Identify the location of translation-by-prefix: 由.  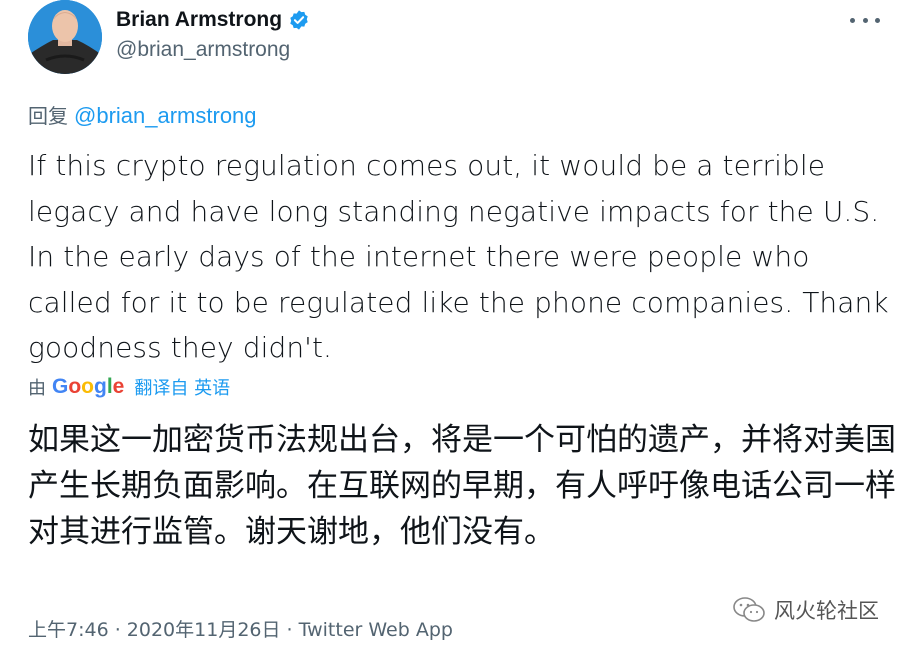
(37, 388).